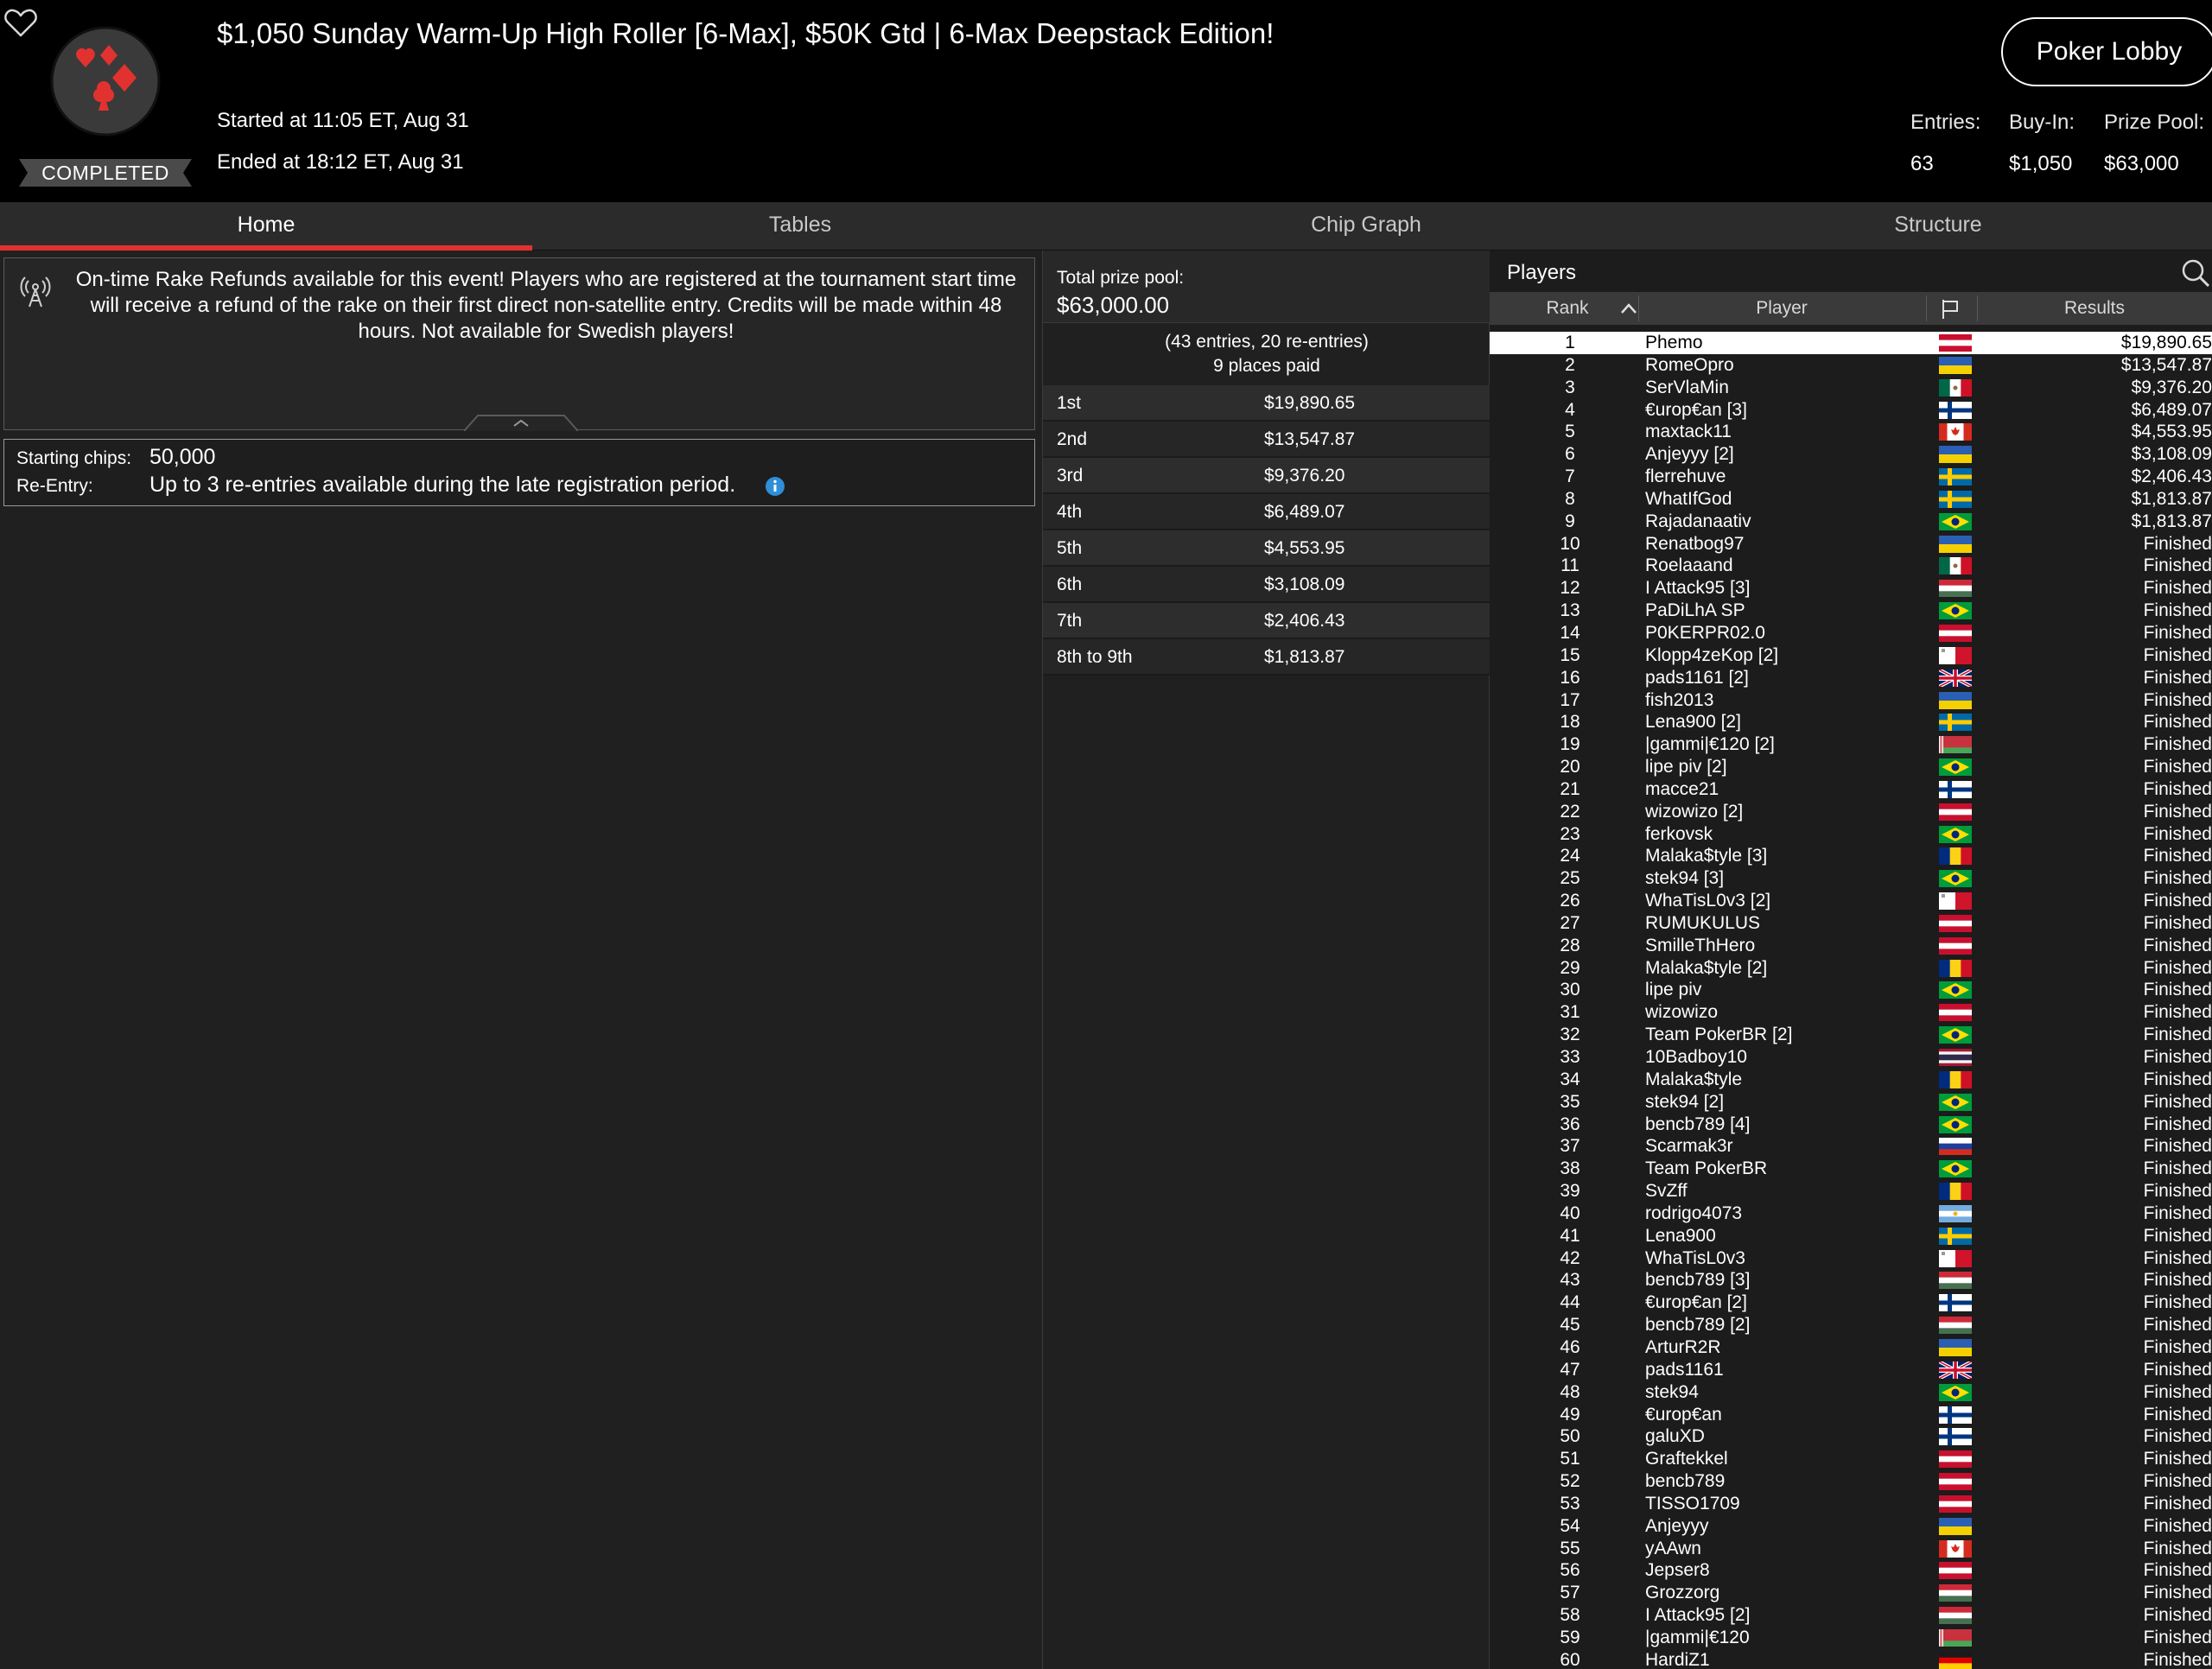 The image size is (2212, 1669). Describe the element at coordinates (1851, 1013) in the screenshot. I see `player-row: 31 wizowizo Finished` at that location.